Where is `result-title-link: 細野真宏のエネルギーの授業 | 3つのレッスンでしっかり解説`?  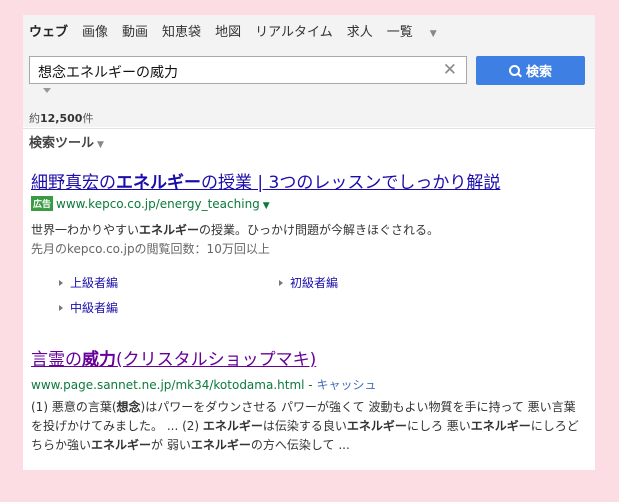
result-title-link: 細野真宏のエネルギーの授業 | 3つのレッスンでしっかり解説 is located at coordinates (265, 180).